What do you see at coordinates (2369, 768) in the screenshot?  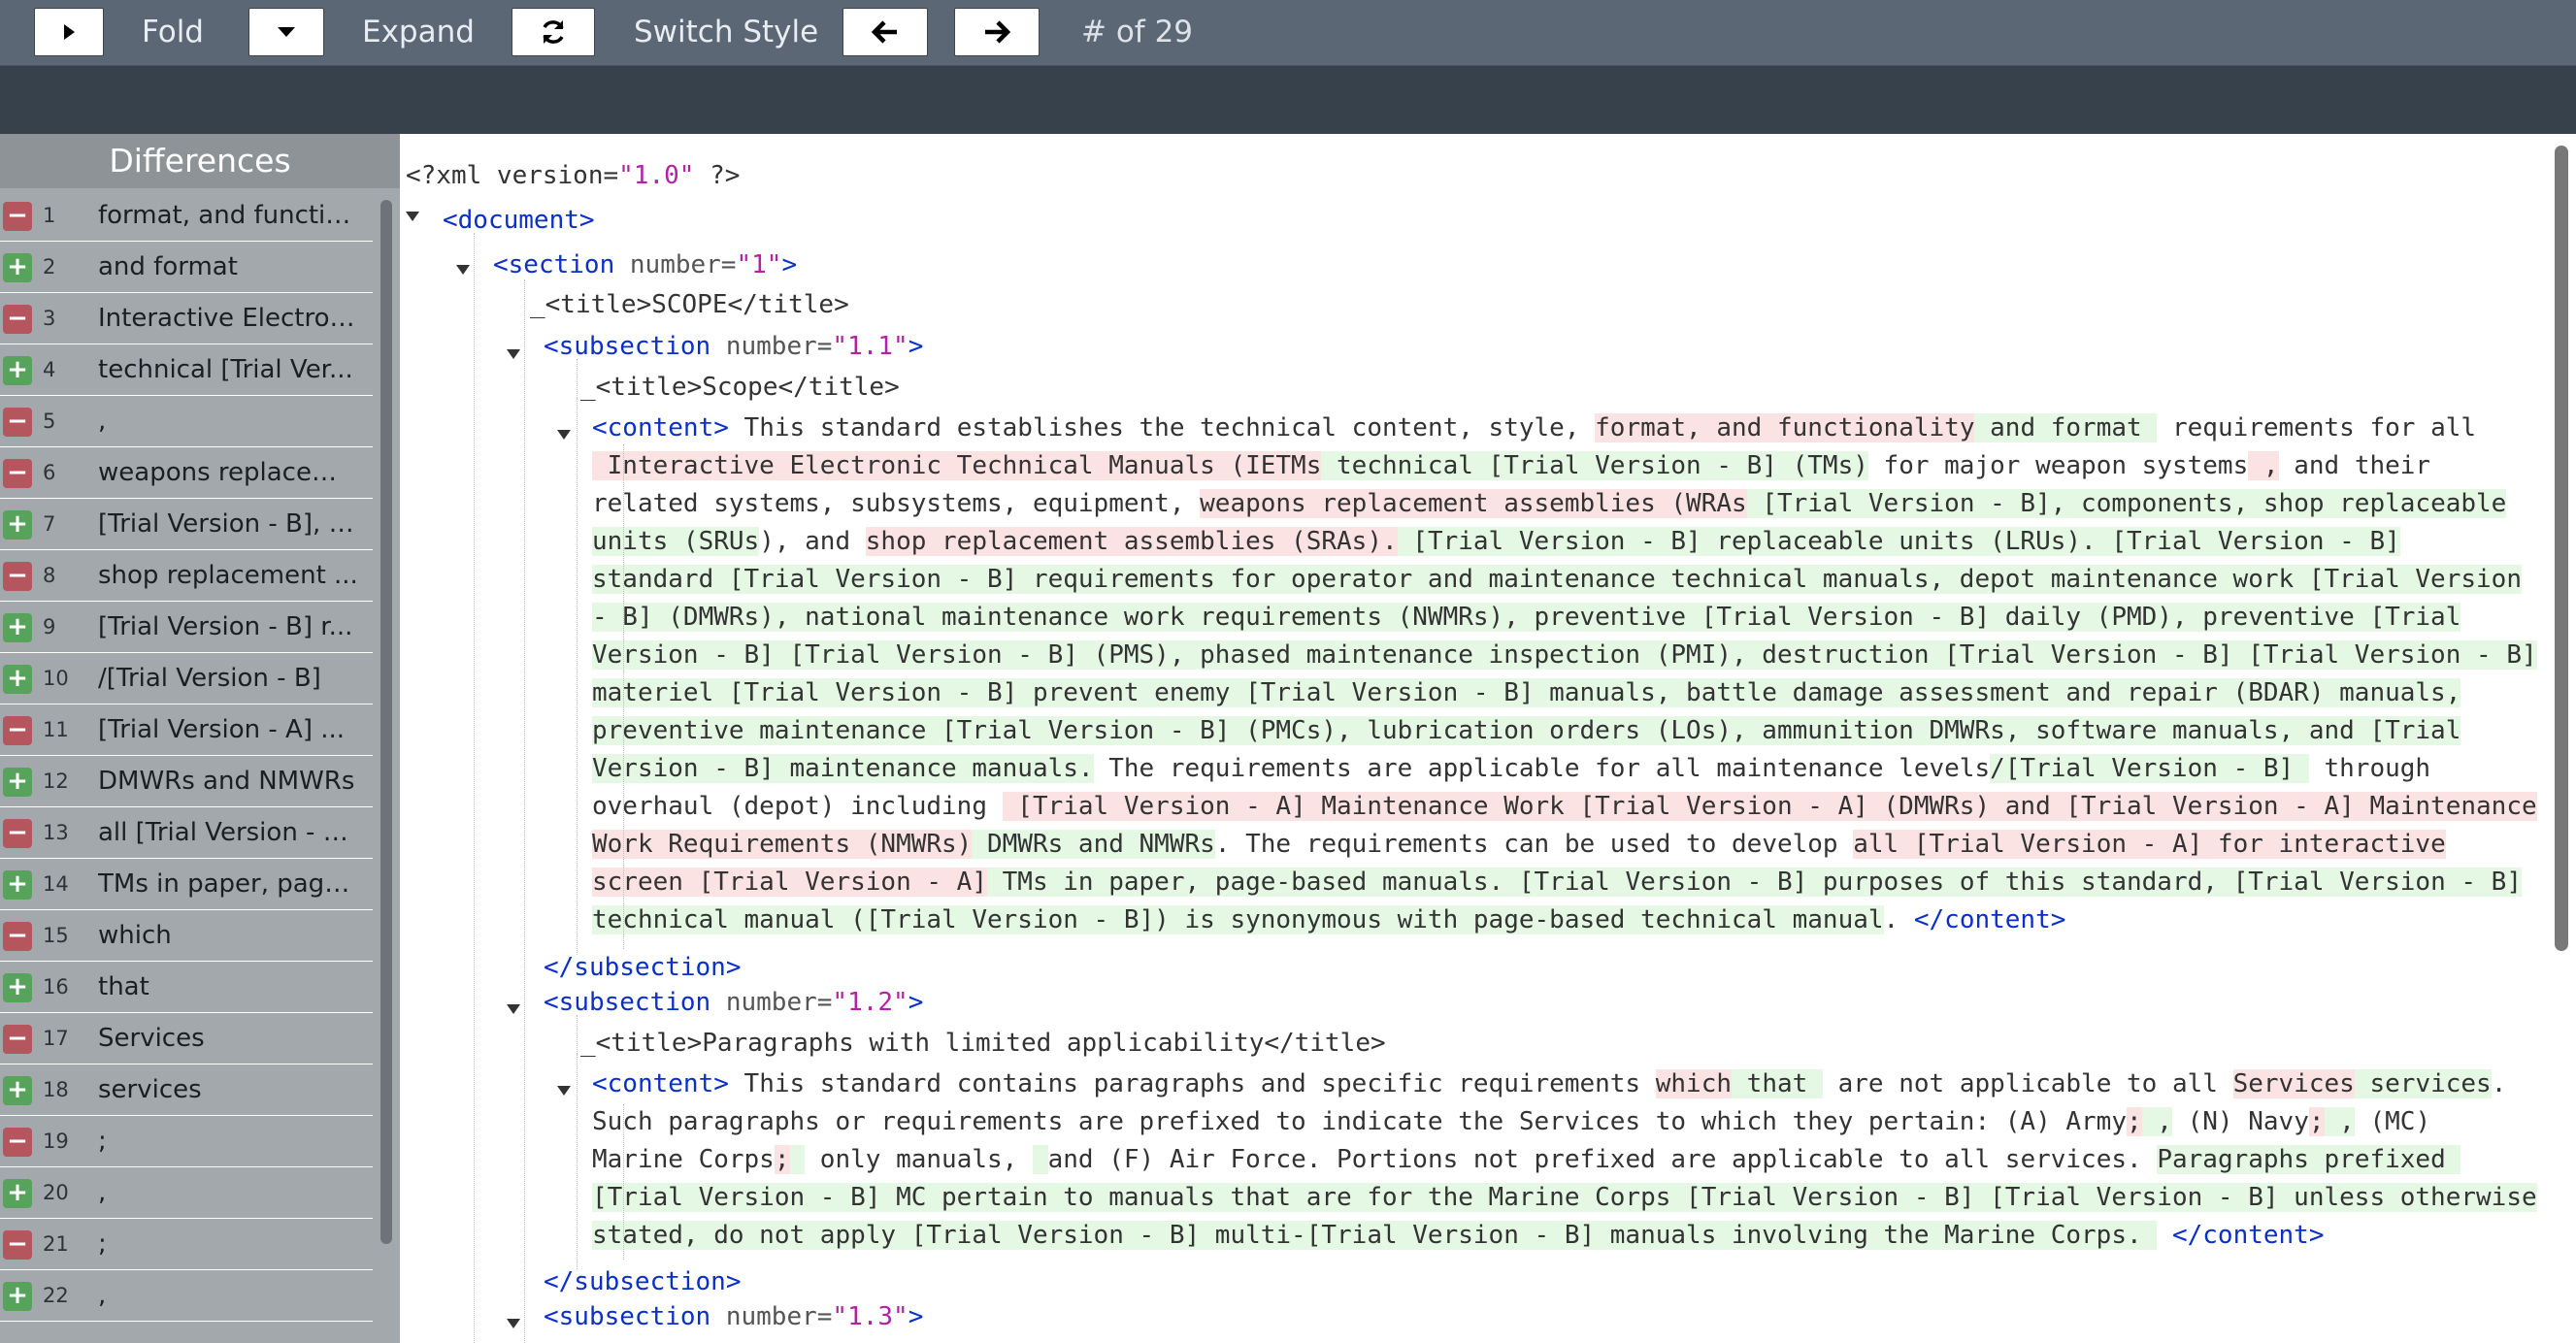 I see `xml-text: through` at bounding box center [2369, 768].